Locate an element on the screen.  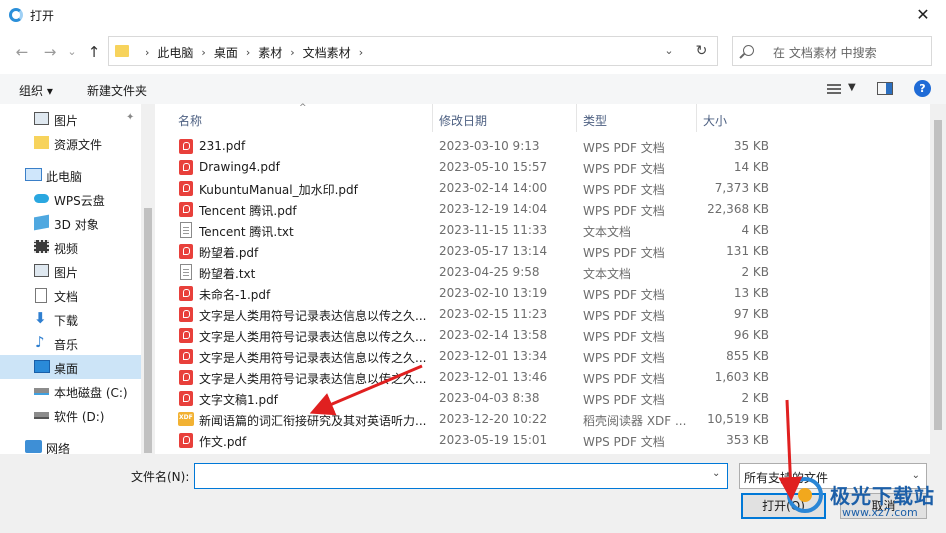
folder-icon is located at coordinates (41, 142).